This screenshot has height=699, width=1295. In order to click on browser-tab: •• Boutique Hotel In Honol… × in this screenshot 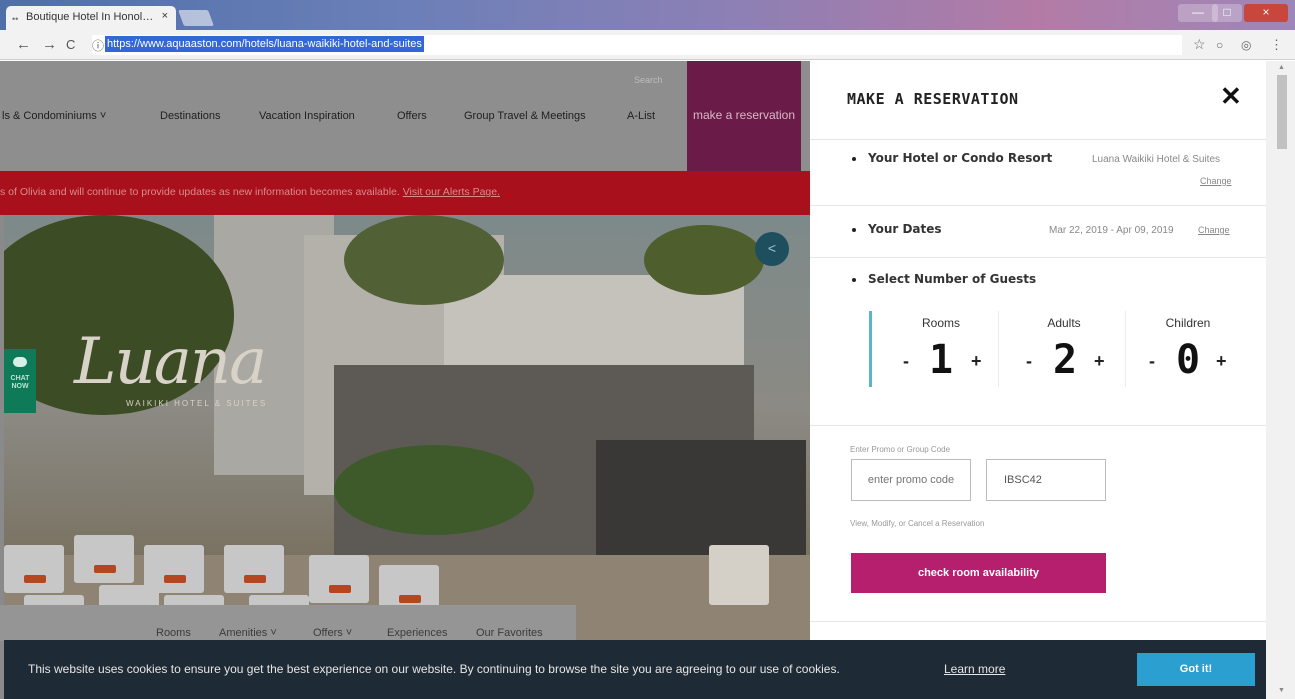, I will do `click(91, 18)`.